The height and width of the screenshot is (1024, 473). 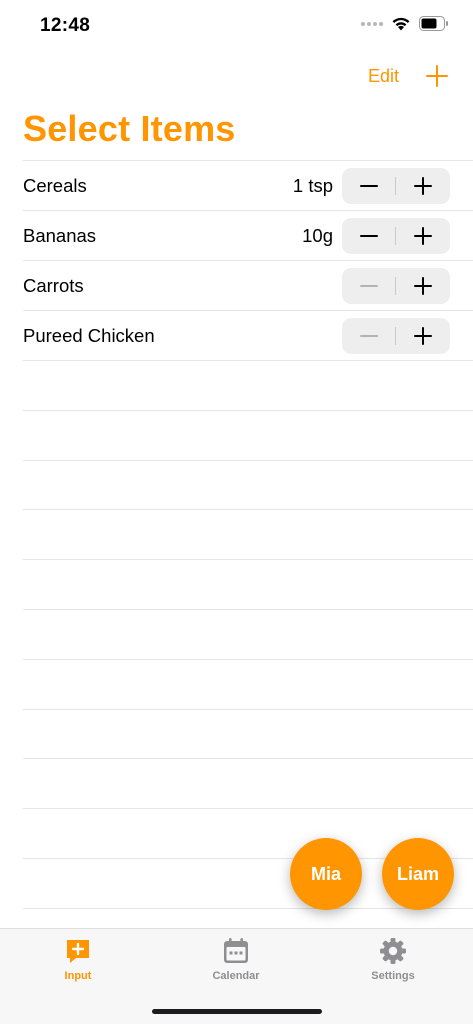 I want to click on item-amount: 10g, so click(x=317, y=235).